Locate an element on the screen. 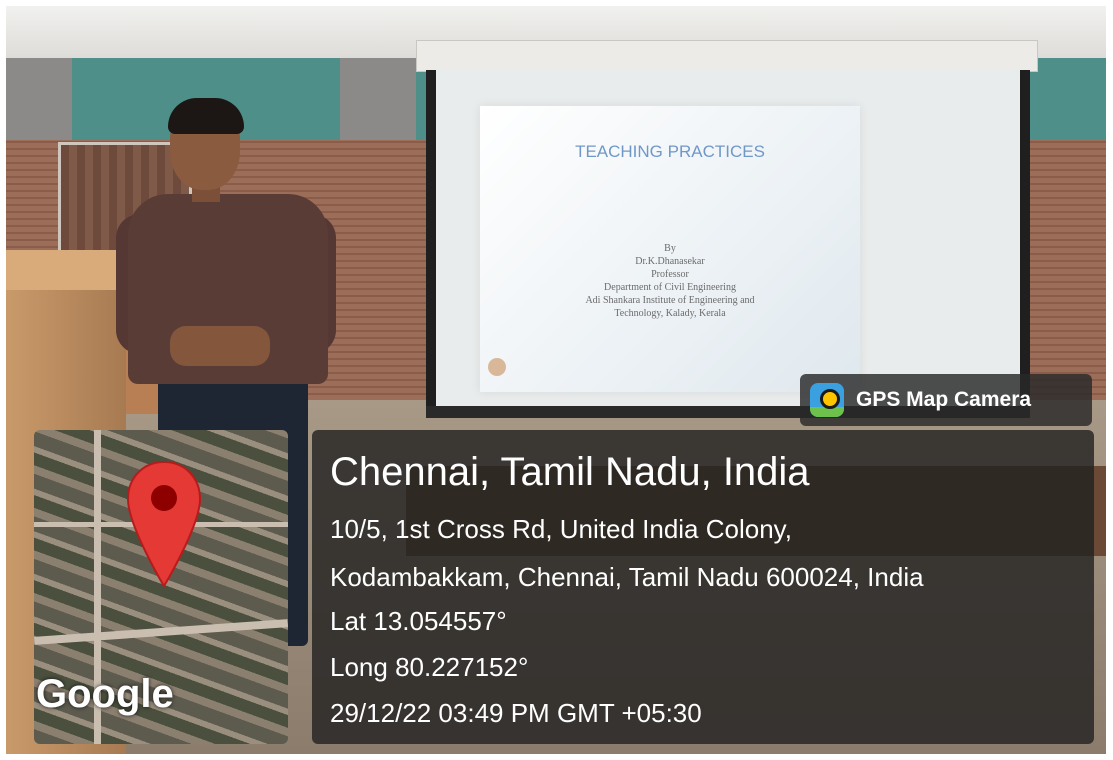 Image resolution: width=1113 pixels, height=760 pixels. presenter-hair is located at coordinates (206, 116).